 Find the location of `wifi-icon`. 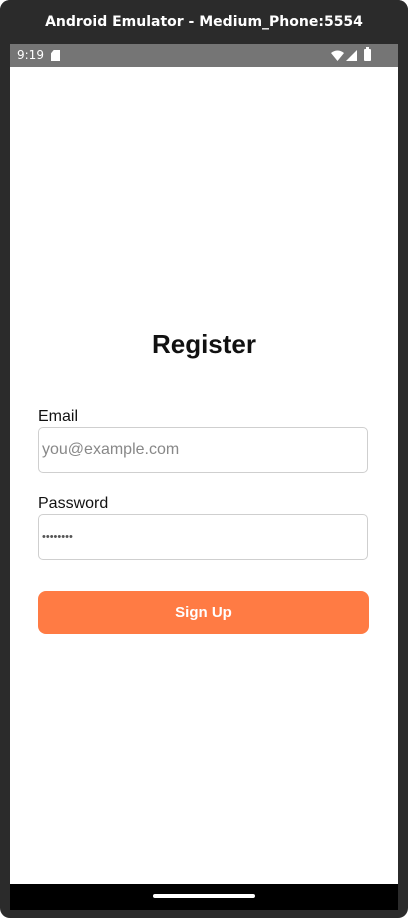

wifi-icon is located at coordinates (337, 55).